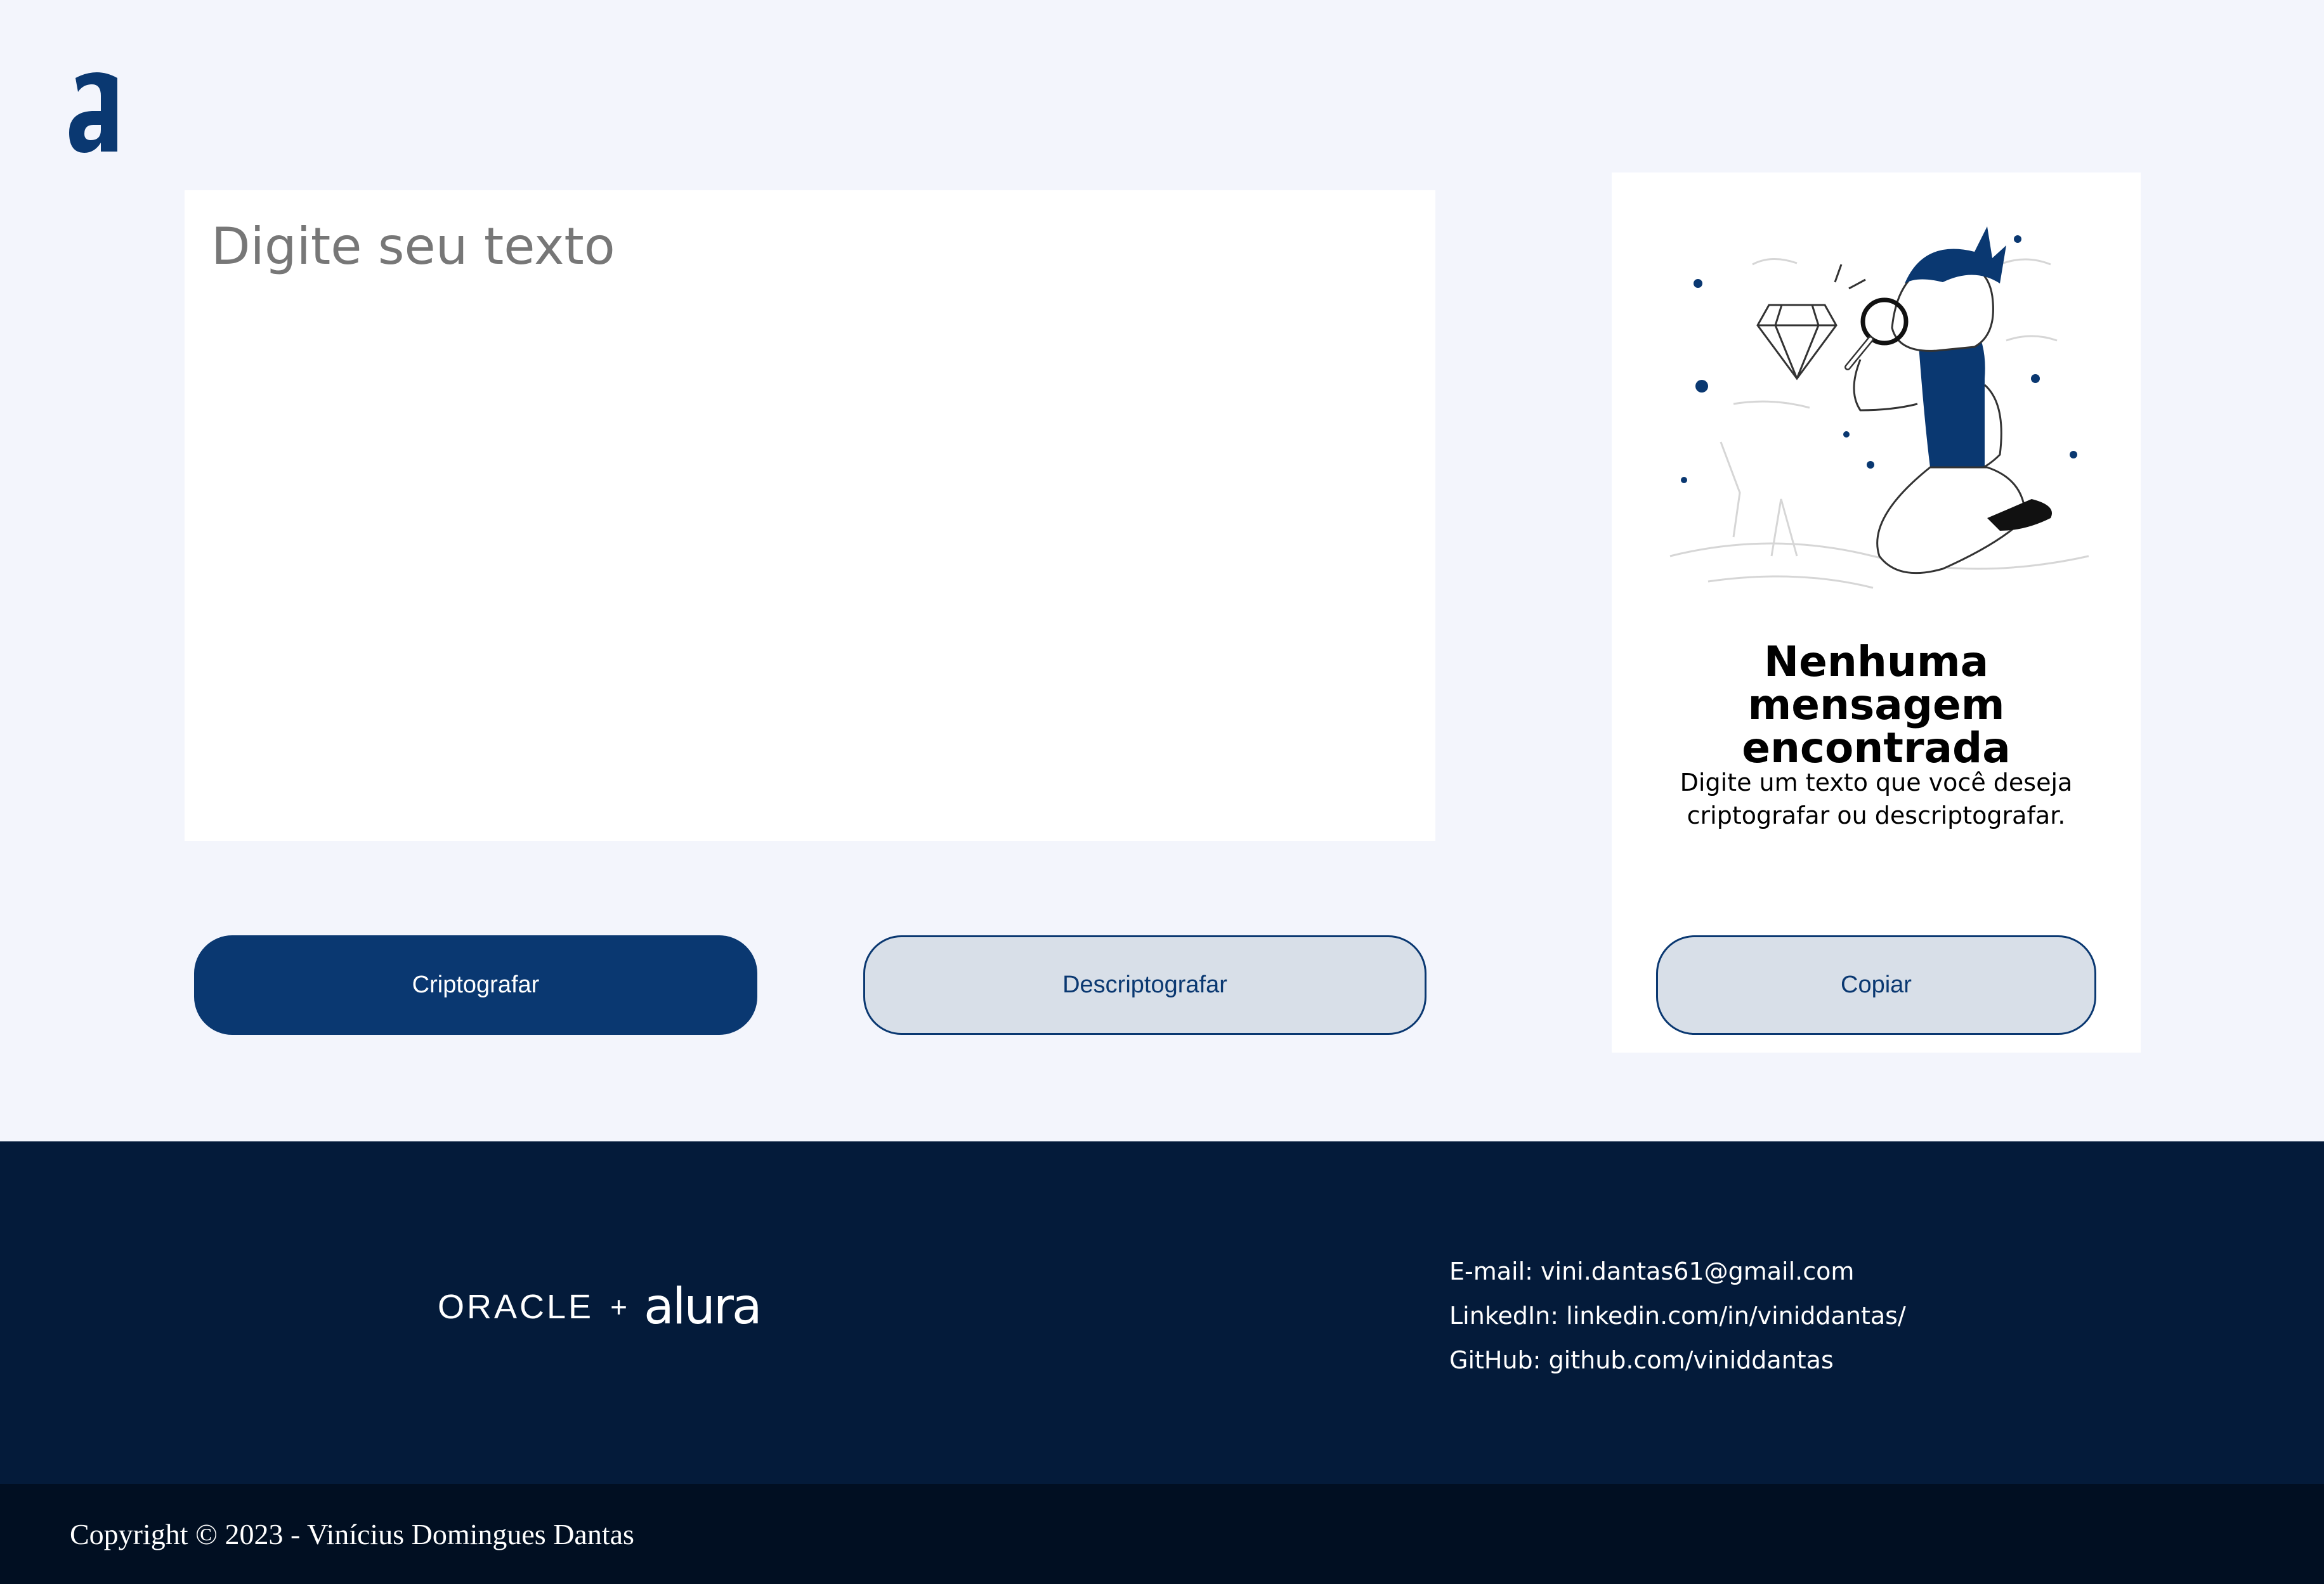 This screenshot has height=1584, width=2324. Describe the element at coordinates (475, 985) in the screenshot. I see `encrypt-button: Criptografar` at that location.